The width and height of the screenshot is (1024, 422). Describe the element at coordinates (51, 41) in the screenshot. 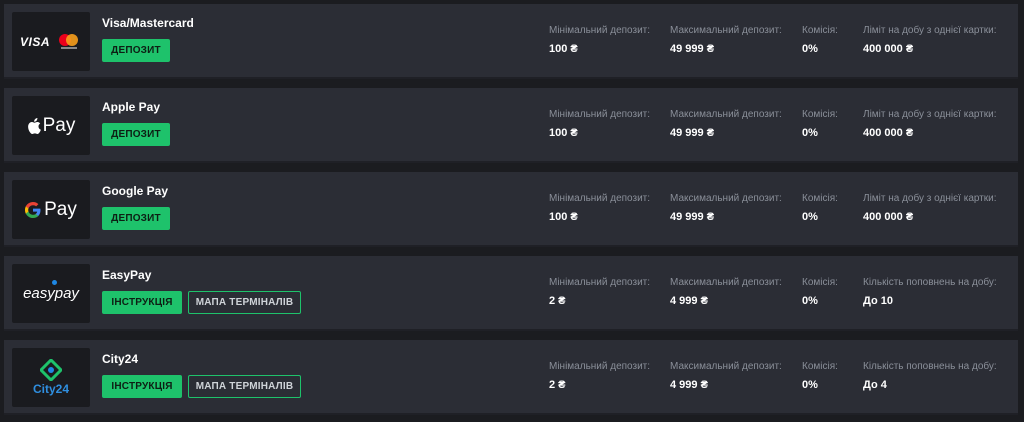

I see `visa-mastercard-logo: VISA` at that location.